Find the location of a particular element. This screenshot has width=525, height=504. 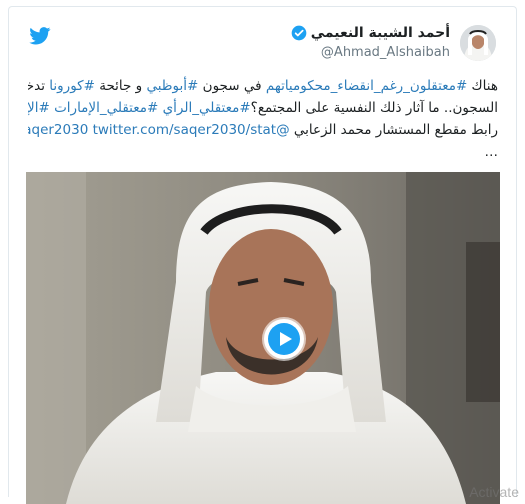

avatar-image is located at coordinates (478, 43).